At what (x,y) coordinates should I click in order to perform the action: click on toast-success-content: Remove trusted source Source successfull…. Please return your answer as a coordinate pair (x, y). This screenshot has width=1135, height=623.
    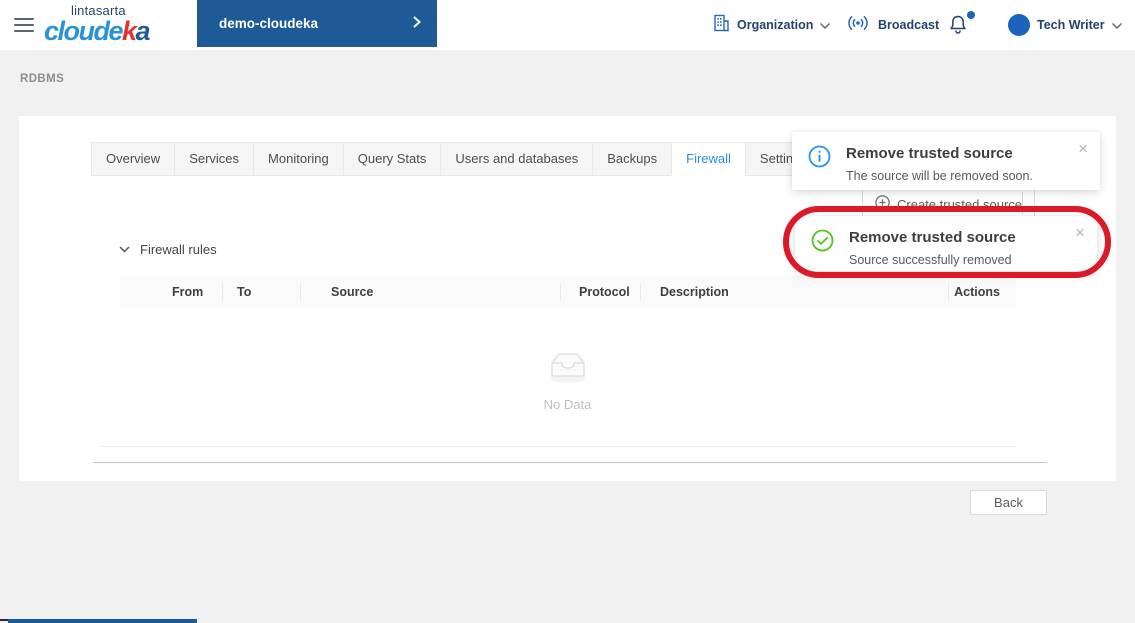
    Looking at the image, I should click on (932, 248).